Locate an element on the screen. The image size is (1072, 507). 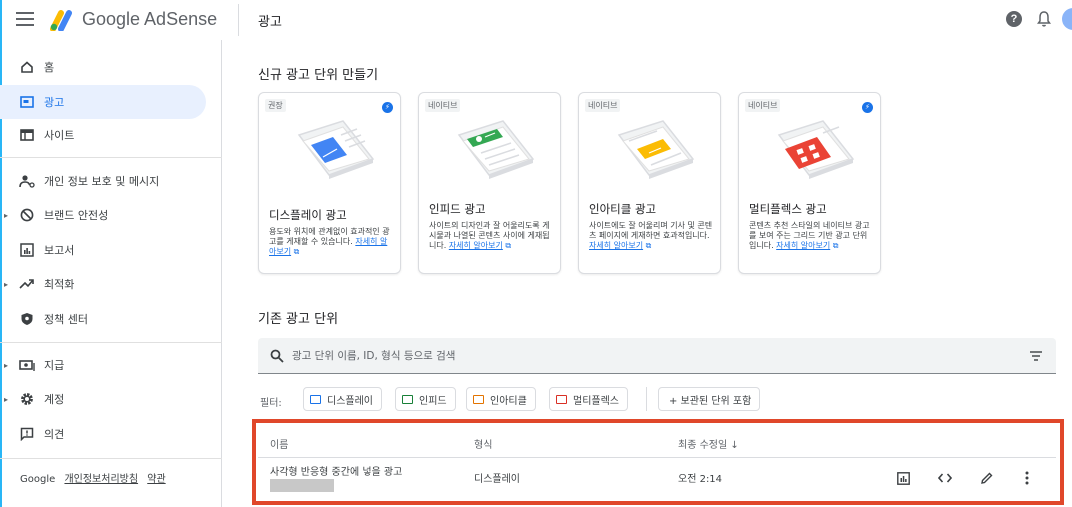
sidebar-item-label: 의견 is located at coordinates (54, 434).